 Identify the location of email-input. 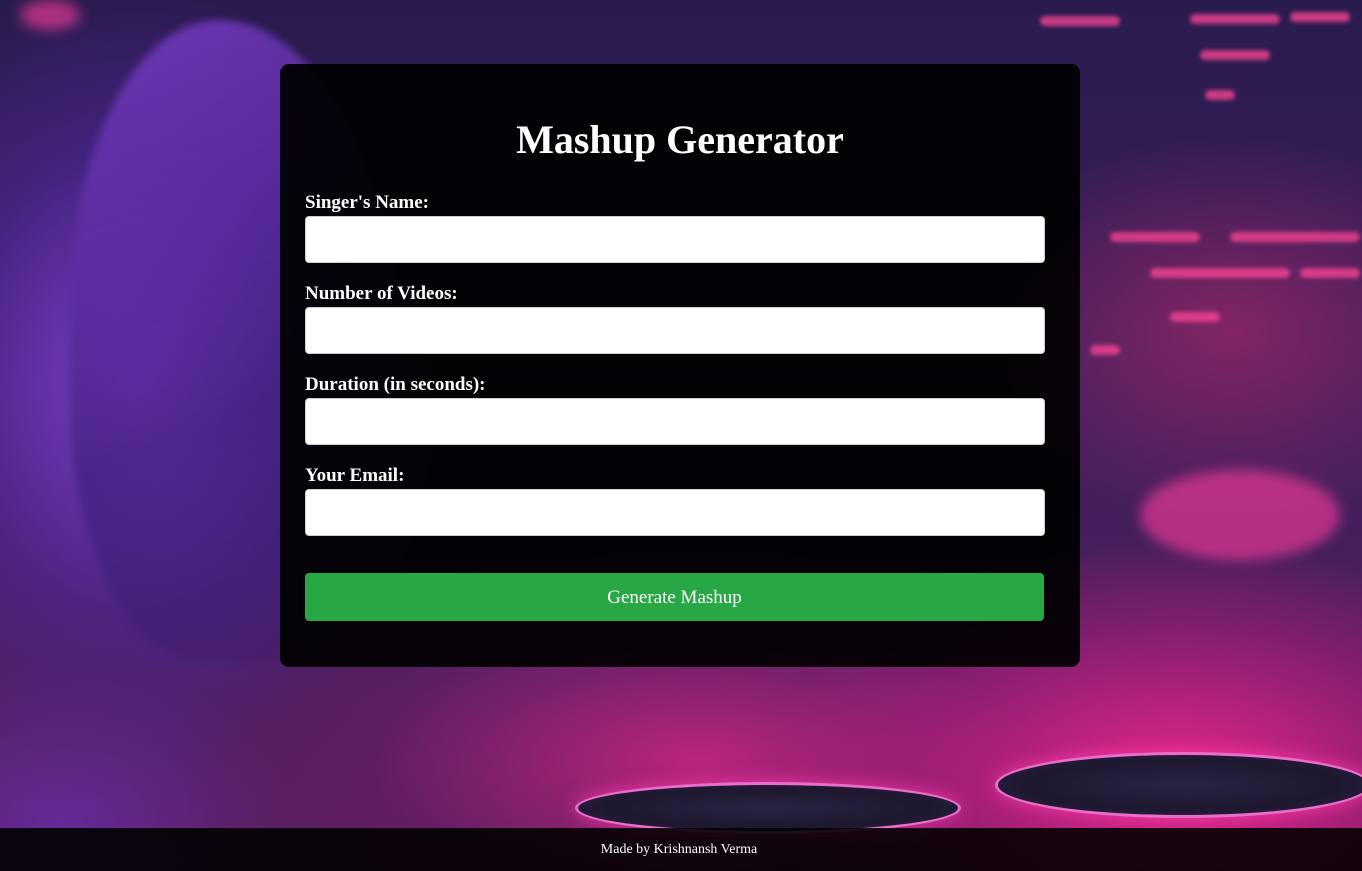
(675, 512).